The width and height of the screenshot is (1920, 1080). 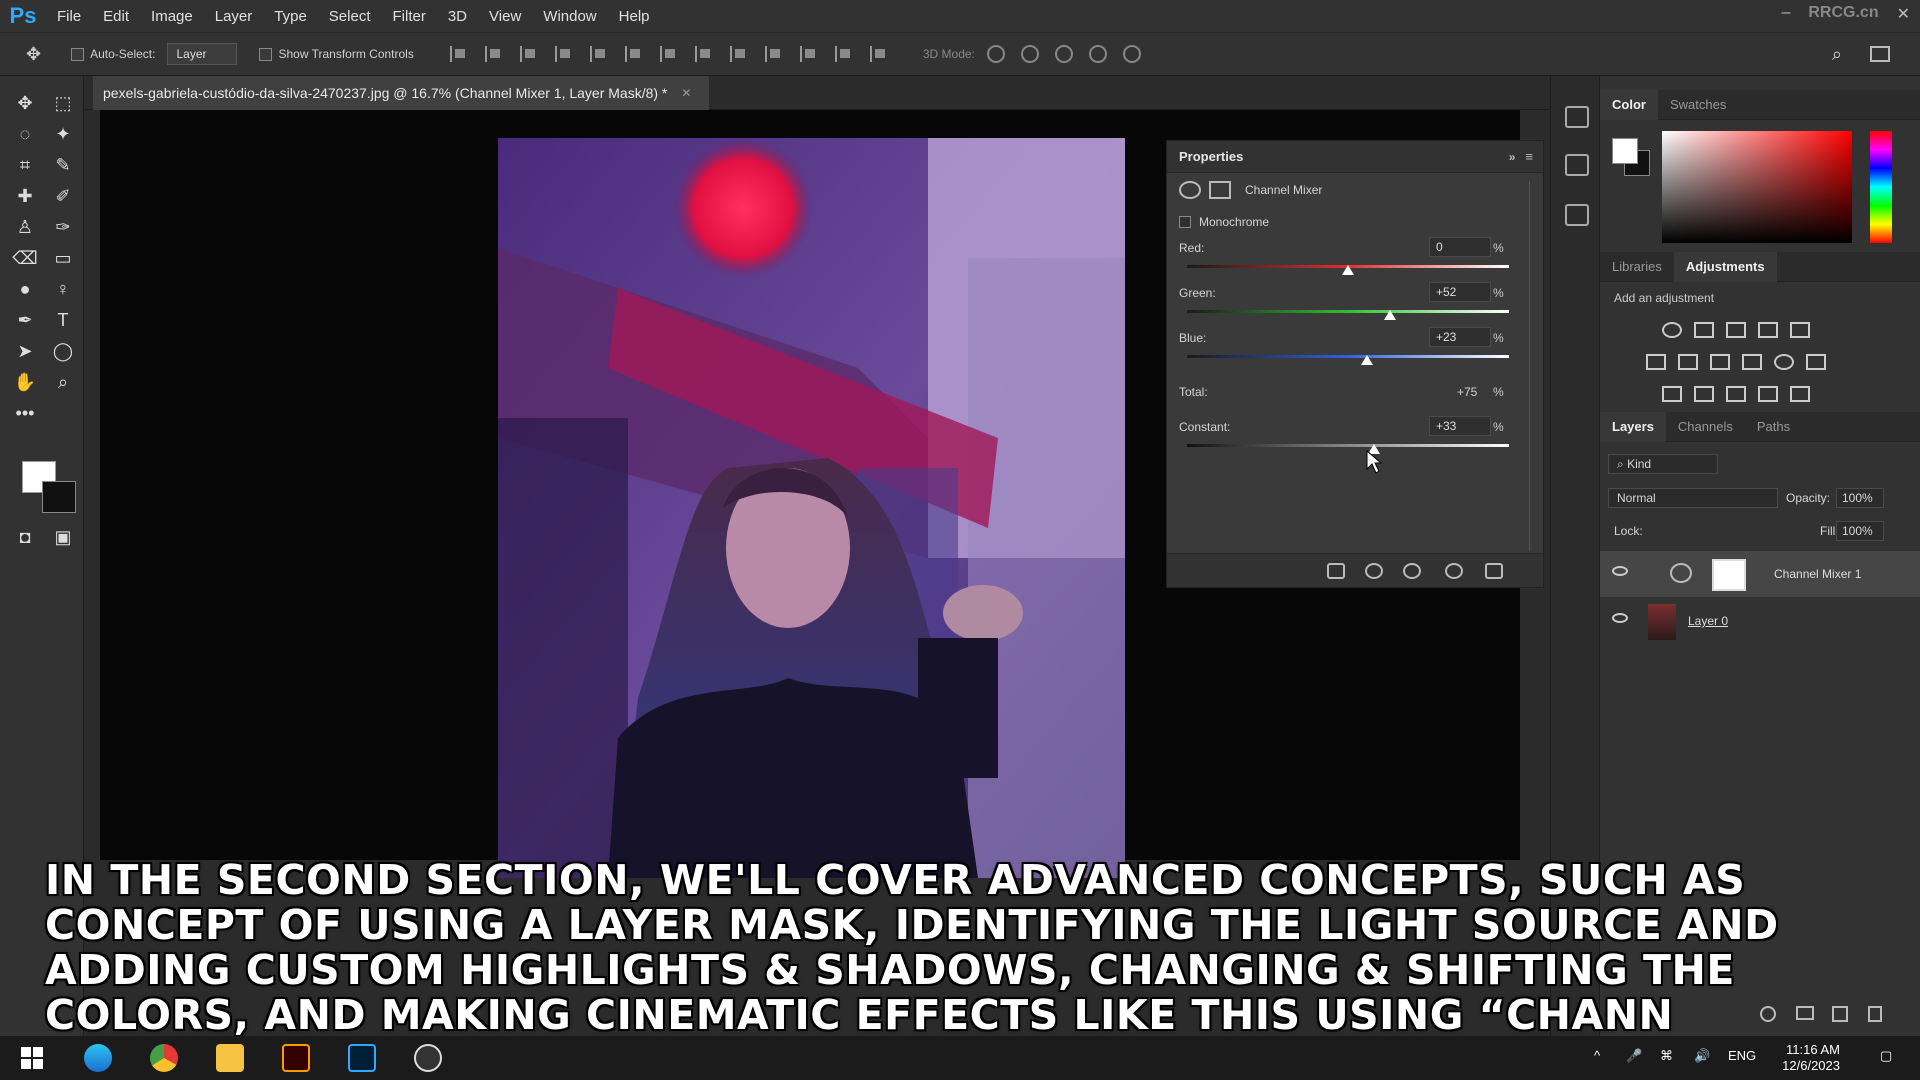 What do you see at coordinates (78, 54) in the screenshot?
I see `auto-select-checkbox` at bounding box center [78, 54].